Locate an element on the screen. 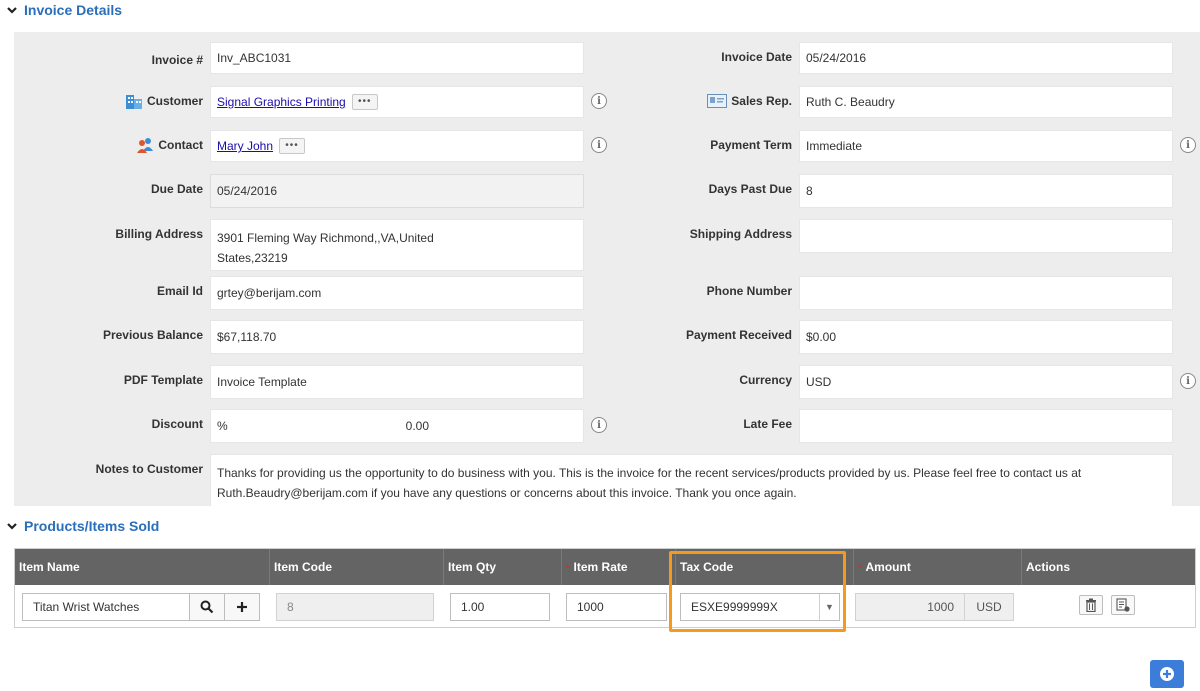 The height and width of the screenshot is (691, 1200). payment-term-field: Immediate is located at coordinates (986, 146).